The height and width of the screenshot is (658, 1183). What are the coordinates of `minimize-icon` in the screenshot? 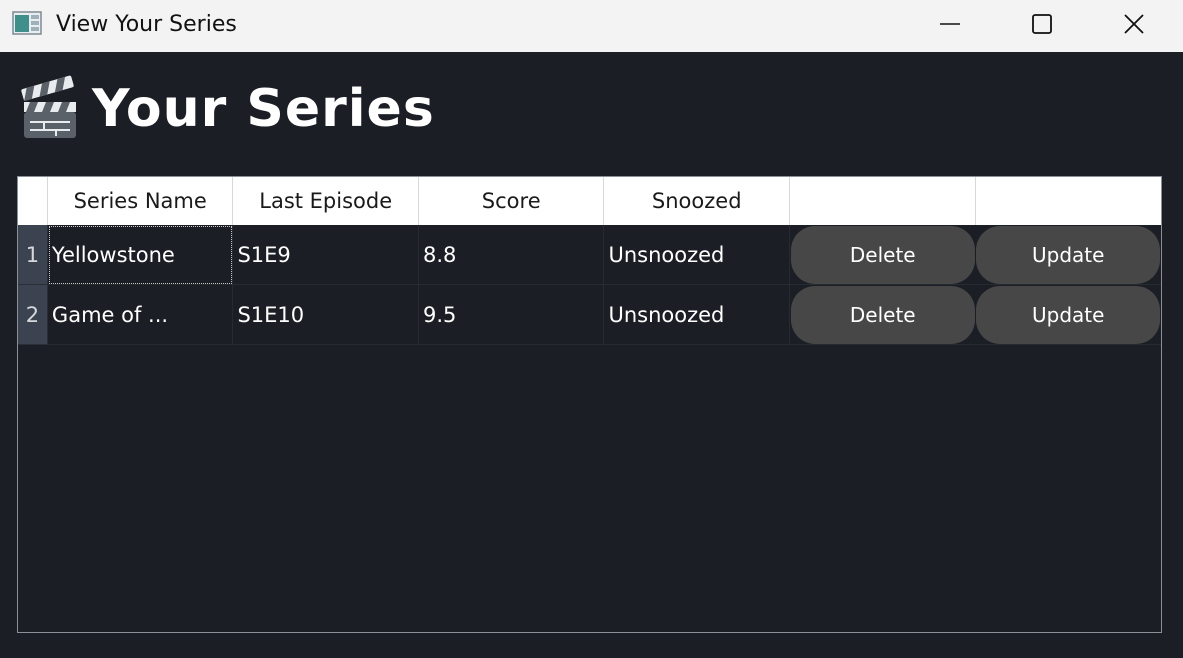 It's located at (950, 24).